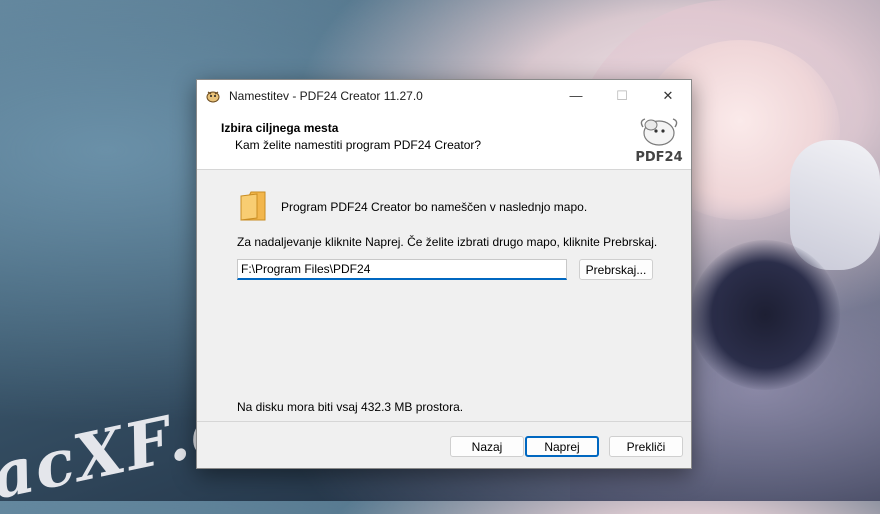 Image resolution: width=880 pixels, height=514 pixels. I want to click on window-title: Namestitev - PDF24 Creator 11.27.0, so click(326, 95).